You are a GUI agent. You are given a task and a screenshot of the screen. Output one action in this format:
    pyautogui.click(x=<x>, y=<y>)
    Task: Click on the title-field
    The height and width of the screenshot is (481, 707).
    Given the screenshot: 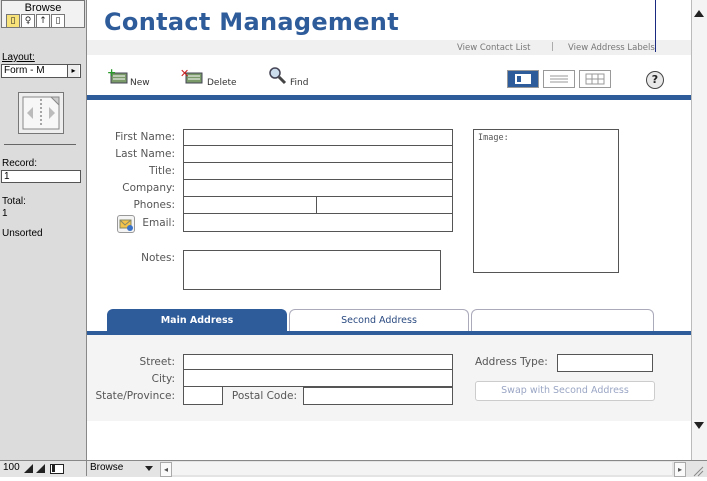 What is the action you would take?
    pyautogui.click(x=318, y=171)
    